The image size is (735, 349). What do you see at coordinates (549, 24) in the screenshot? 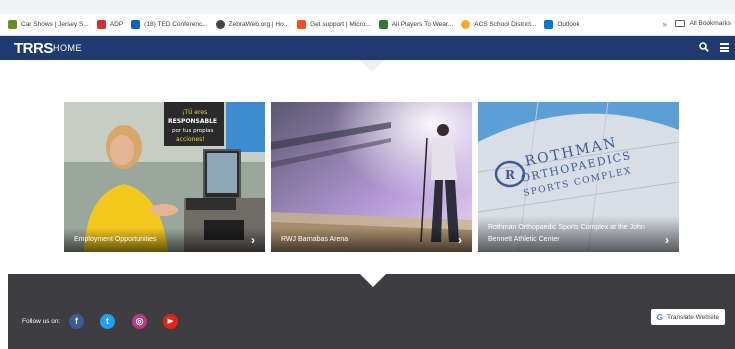
I see `outlook-icon` at bounding box center [549, 24].